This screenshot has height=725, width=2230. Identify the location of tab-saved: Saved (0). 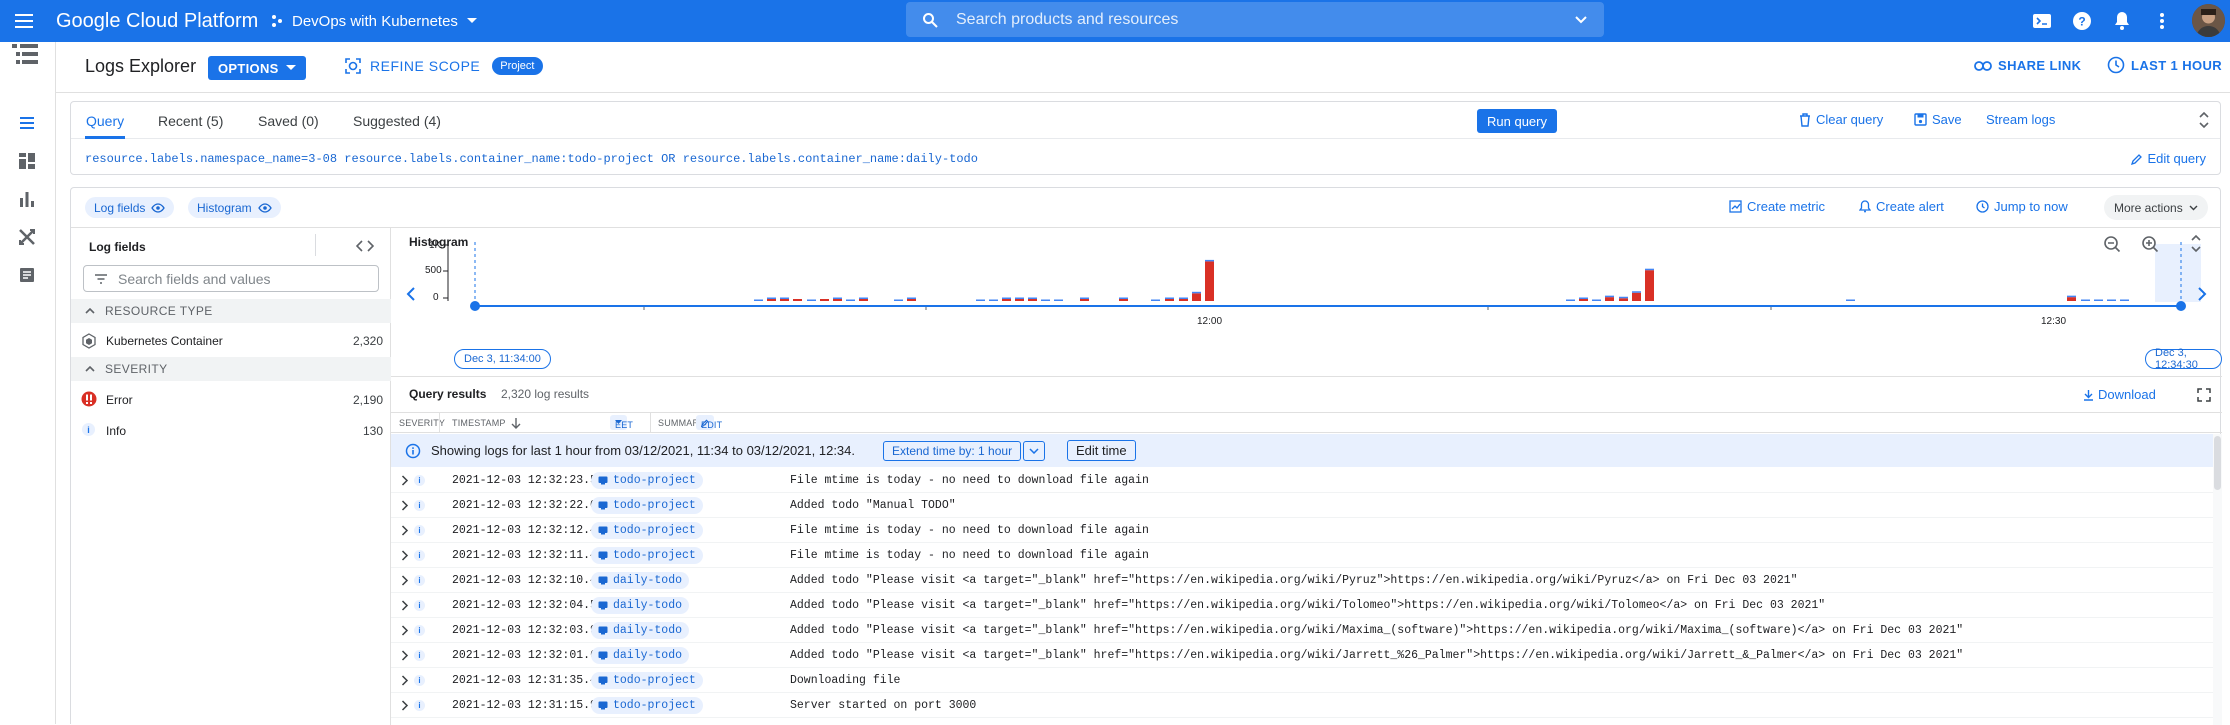
(288, 121).